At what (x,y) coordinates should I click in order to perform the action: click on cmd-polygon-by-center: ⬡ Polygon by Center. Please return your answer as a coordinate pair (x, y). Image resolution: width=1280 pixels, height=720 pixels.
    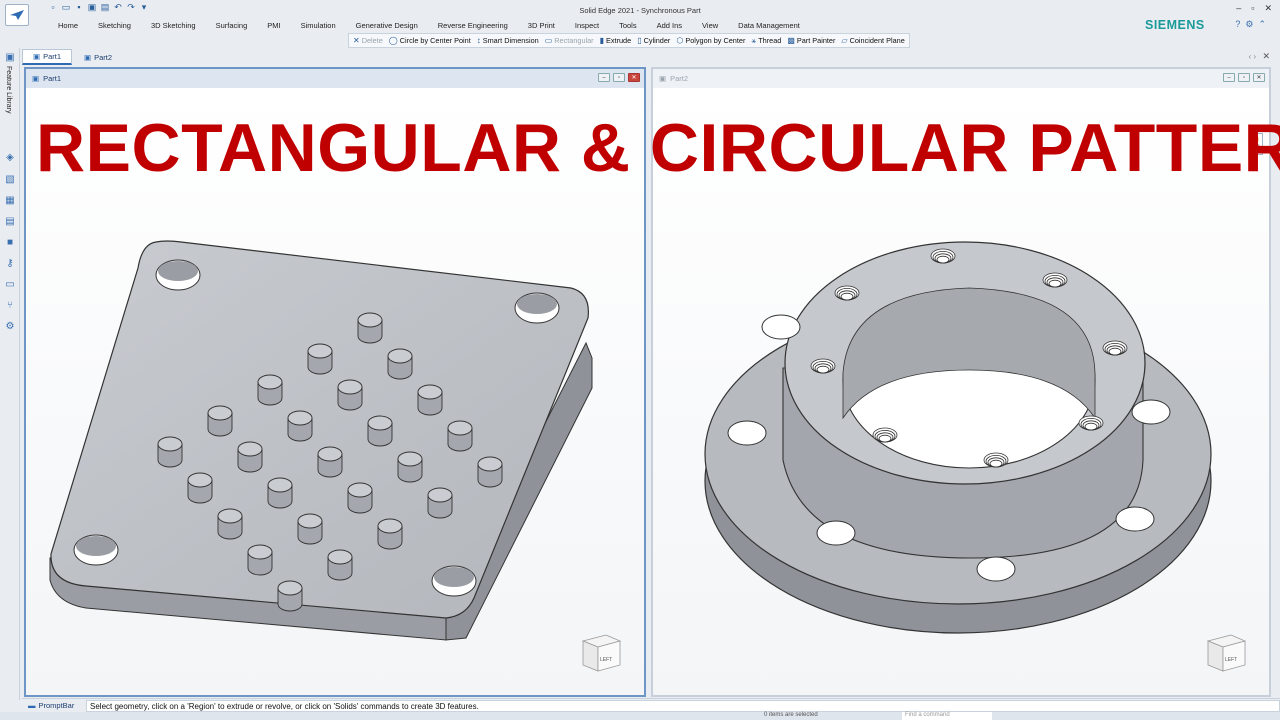
    Looking at the image, I should click on (710, 40).